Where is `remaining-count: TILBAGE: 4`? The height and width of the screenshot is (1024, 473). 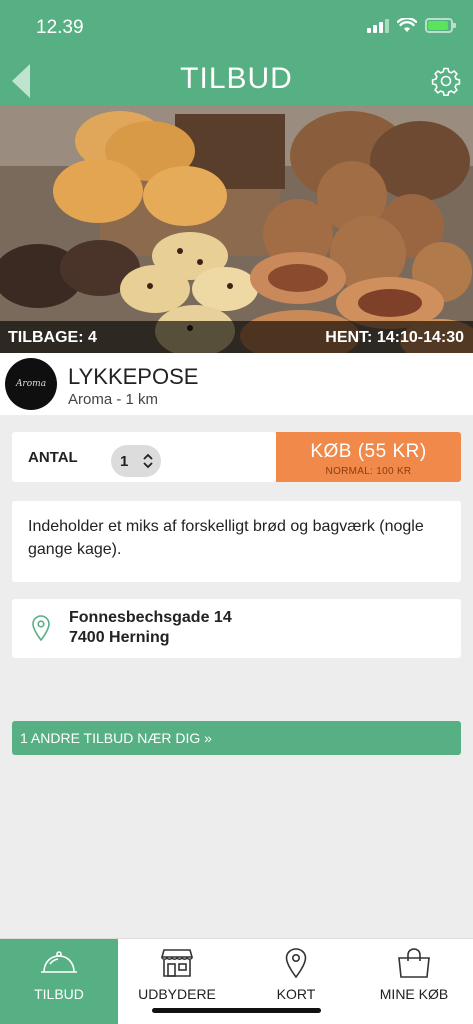
remaining-count: TILBAGE: 4 is located at coordinates (52, 337).